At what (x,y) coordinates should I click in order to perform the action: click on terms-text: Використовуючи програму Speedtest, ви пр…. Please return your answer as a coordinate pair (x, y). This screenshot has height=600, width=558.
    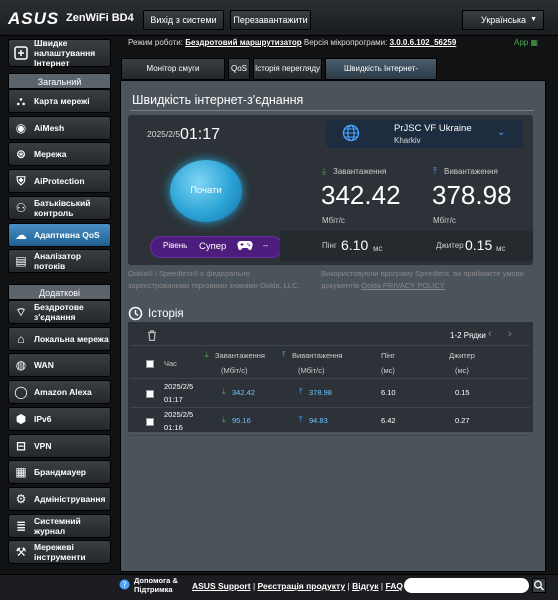
    Looking at the image, I should click on (422, 273).